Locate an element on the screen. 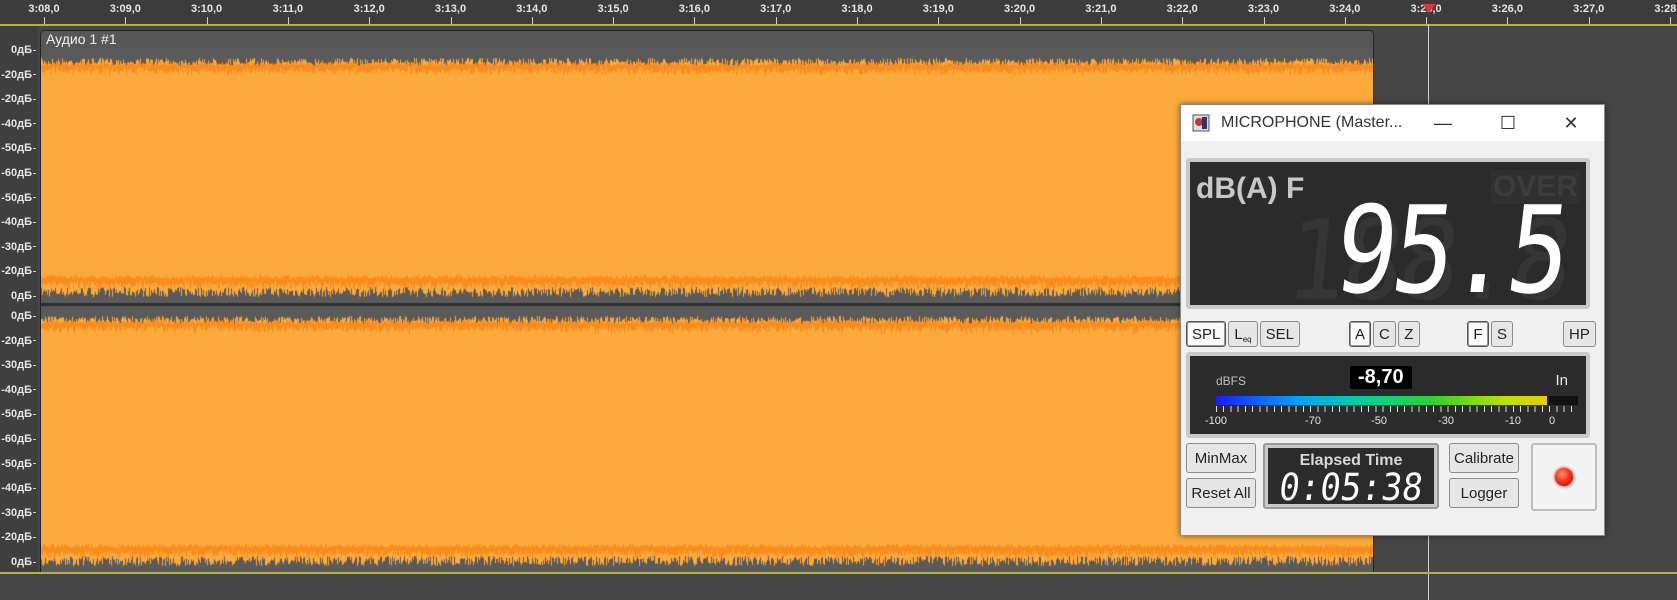  timeline-tick: 3:26,0 is located at coordinates (1507, 12).